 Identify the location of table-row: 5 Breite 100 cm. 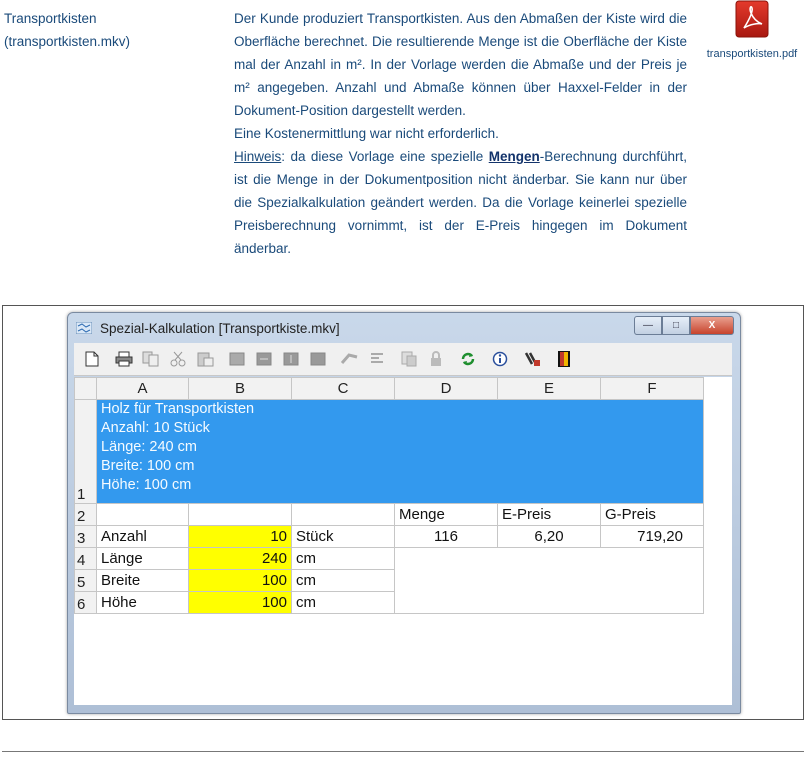
(389, 580).